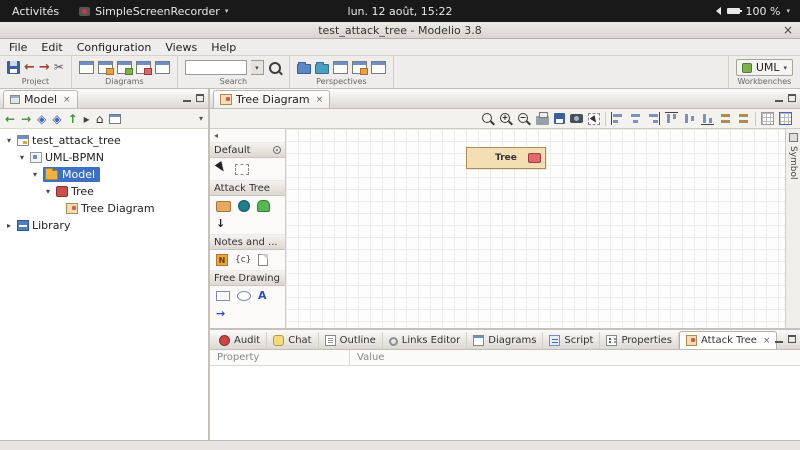 This screenshot has width=800, height=450. I want to click on tree-root-tool-icon, so click(223, 206).